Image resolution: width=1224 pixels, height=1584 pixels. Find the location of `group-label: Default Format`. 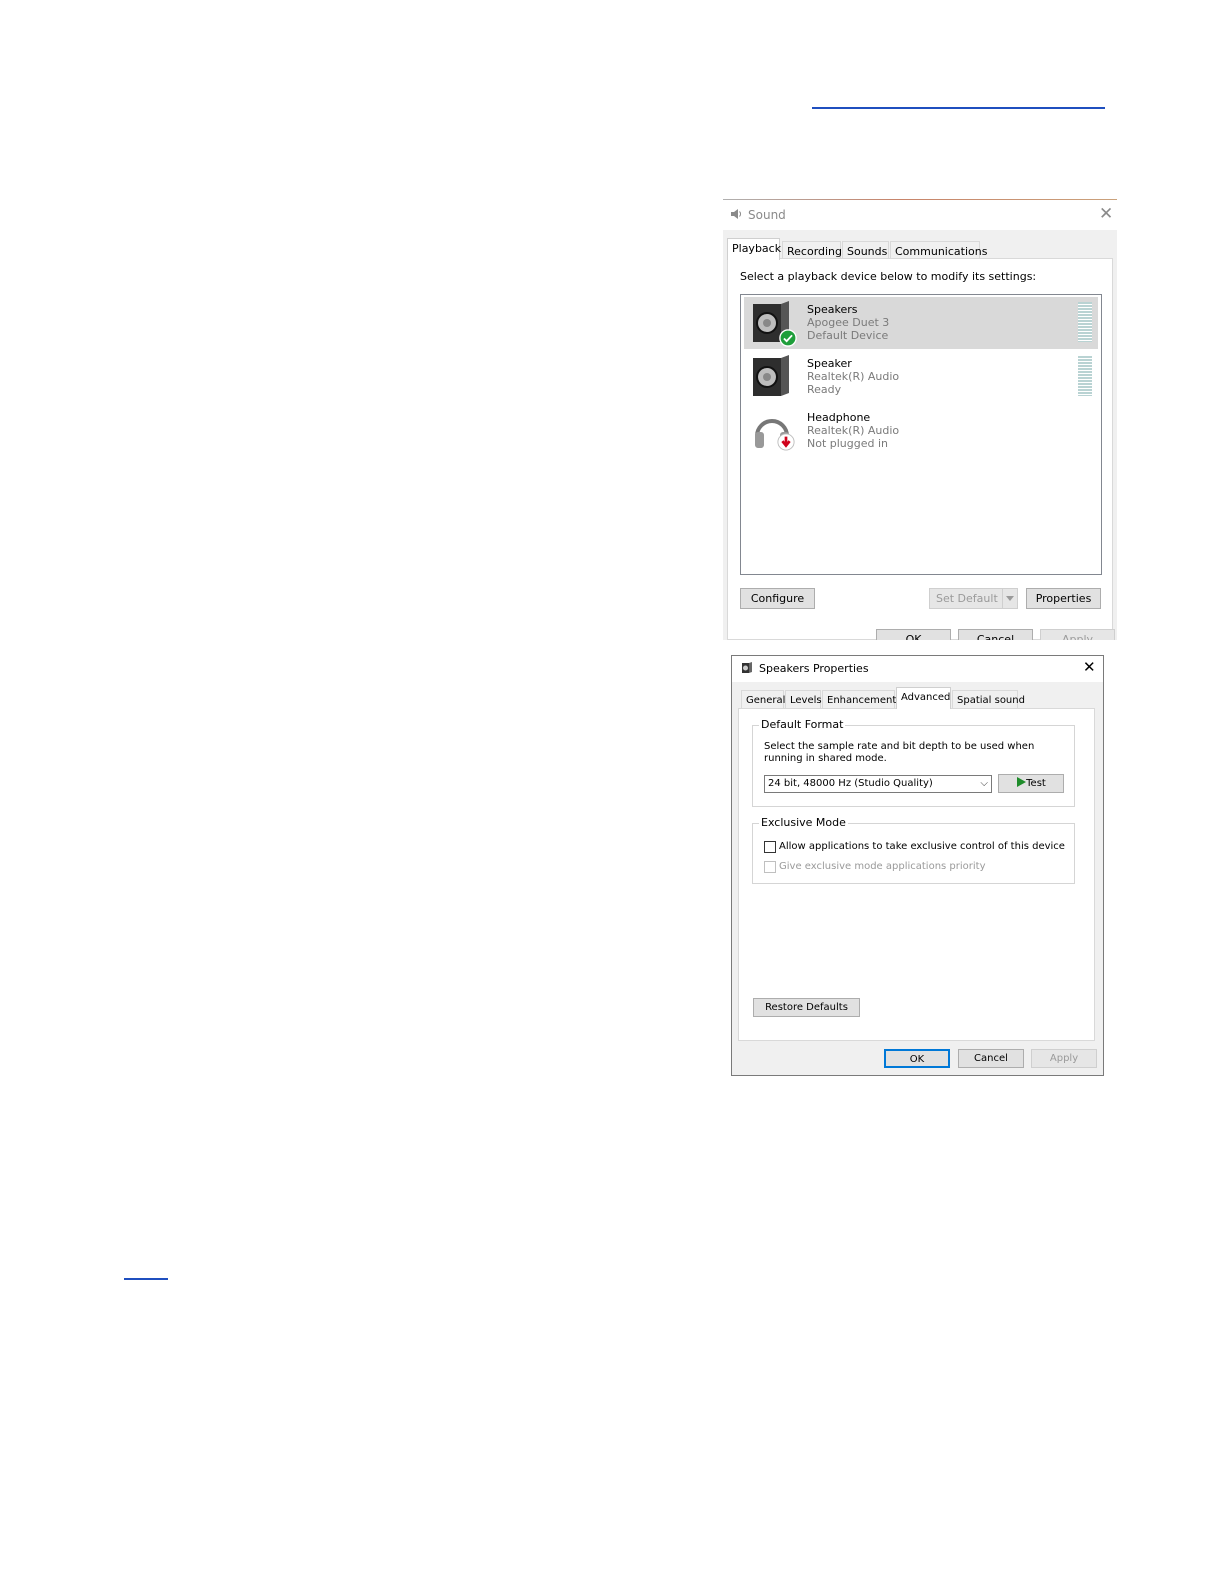

group-label: Default Format is located at coordinates (802, 724).